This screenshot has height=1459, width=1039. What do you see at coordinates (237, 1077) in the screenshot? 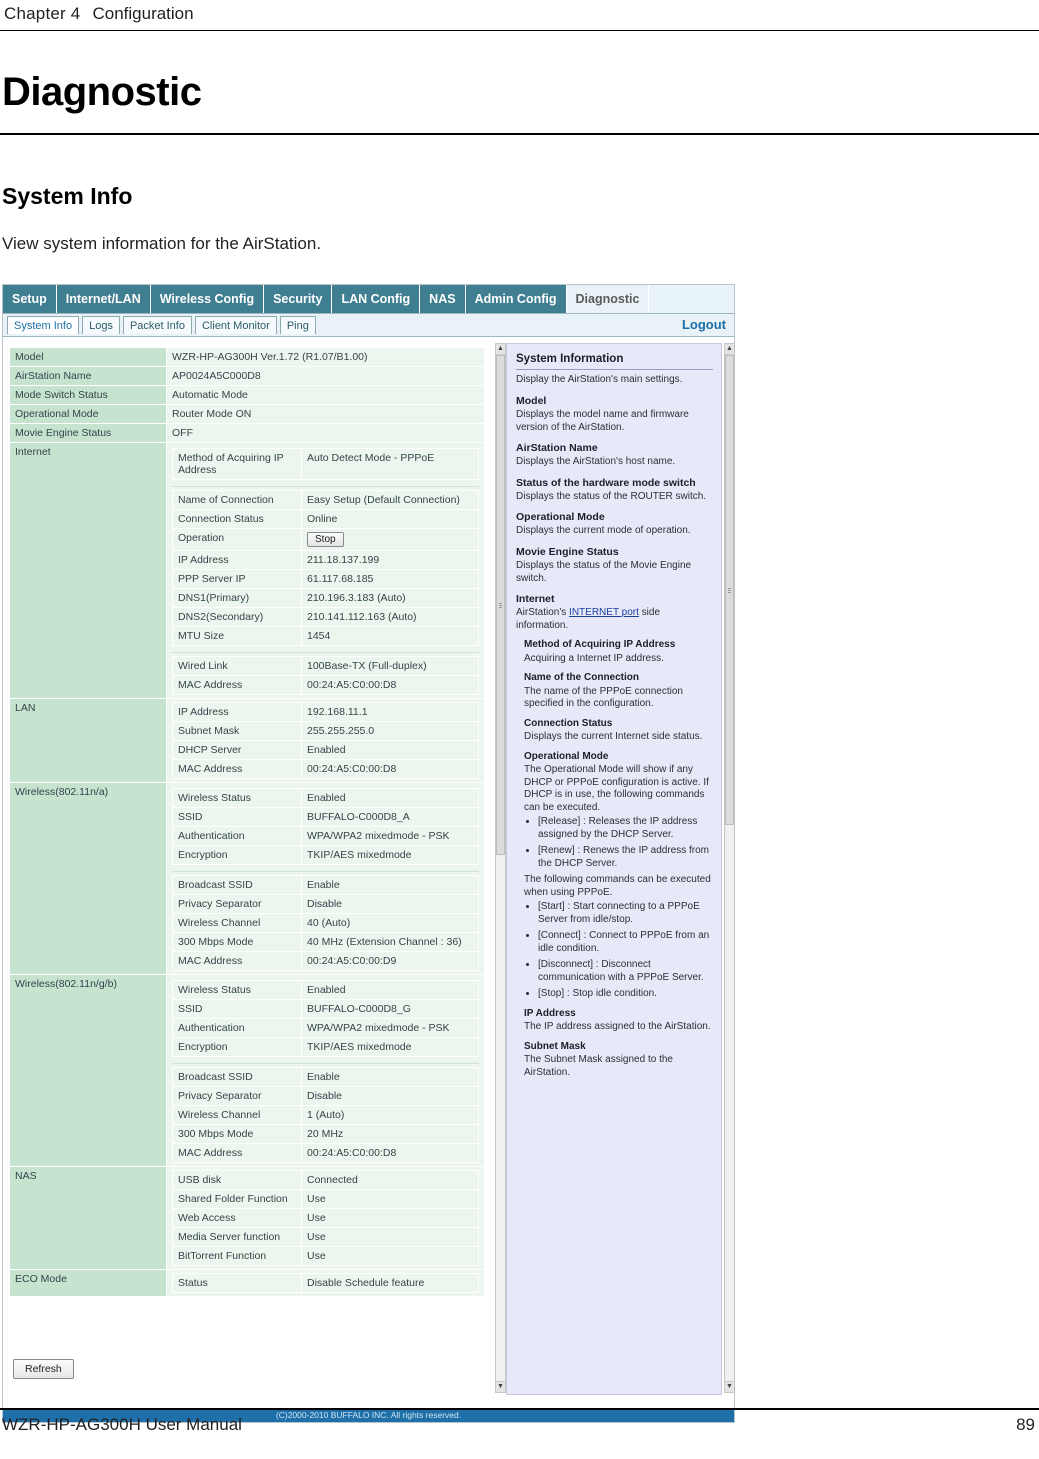
I see `key-wngb-broadcast: Broadcast SSID` at bounding box center [237, 1077].